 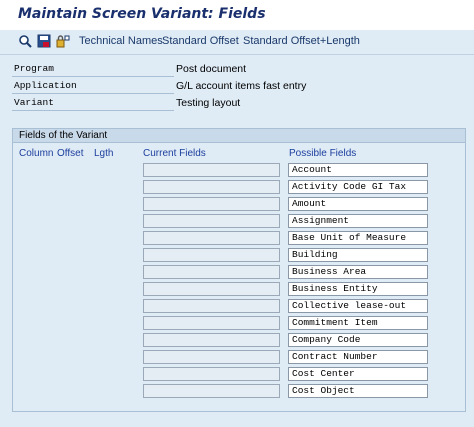 I want to click on possible-field-base-unit-of-measure: Base Unit of Measure, so click(x=358, y=238).